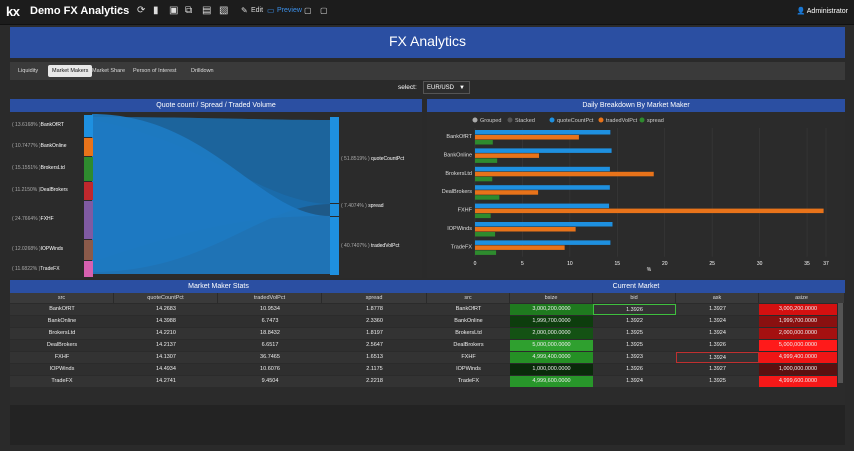  Describe the element at coordinates (154, 71) in the screenshot. I see `tab-person-of-interest: Person of Interest` at that location.